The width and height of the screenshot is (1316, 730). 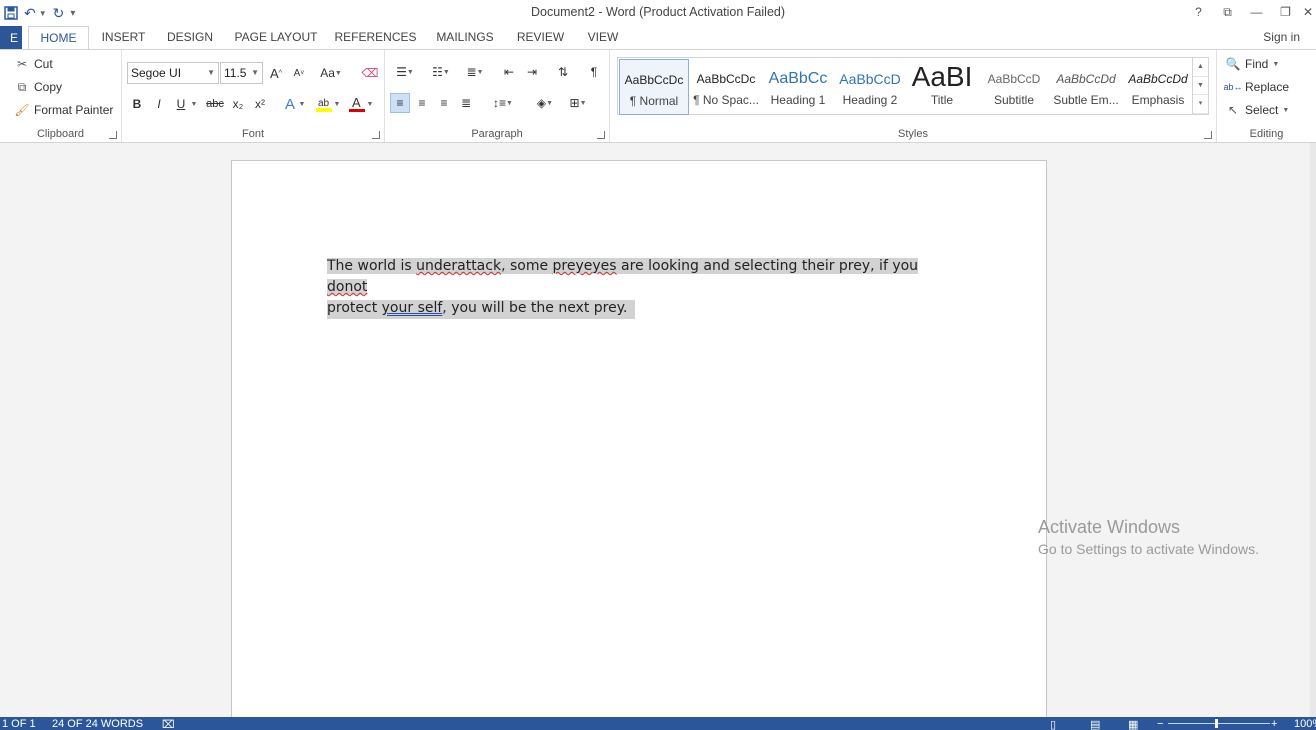 I want to click on zoom-level: 100%, so click(x=1305, y=724).